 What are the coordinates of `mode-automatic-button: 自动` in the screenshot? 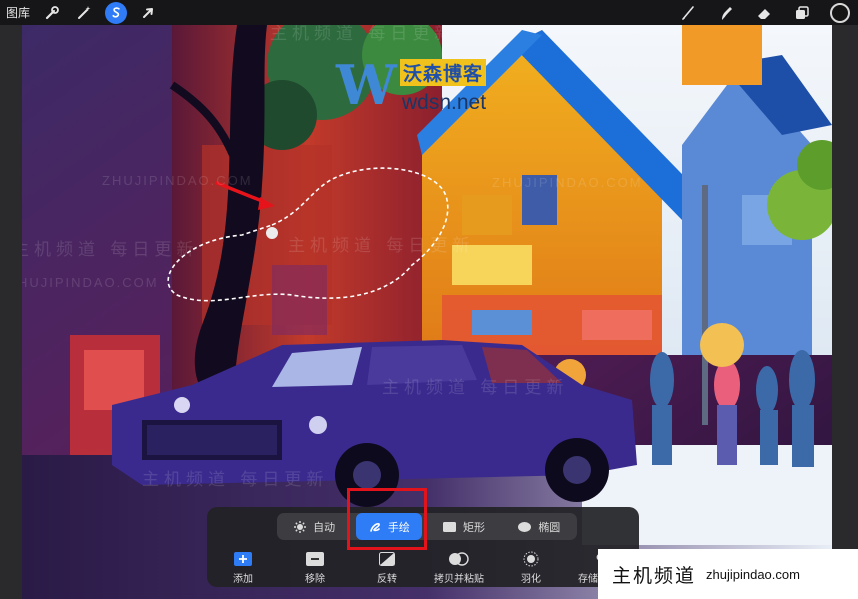 It's located at (314, 526).